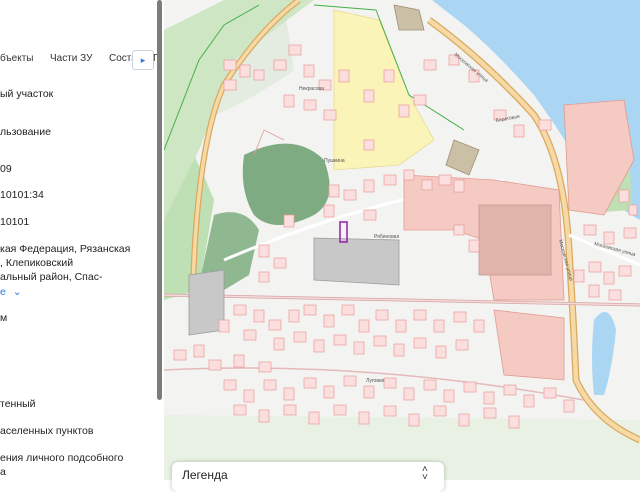  I want to click on status-value: тенный, so click(18, 404).